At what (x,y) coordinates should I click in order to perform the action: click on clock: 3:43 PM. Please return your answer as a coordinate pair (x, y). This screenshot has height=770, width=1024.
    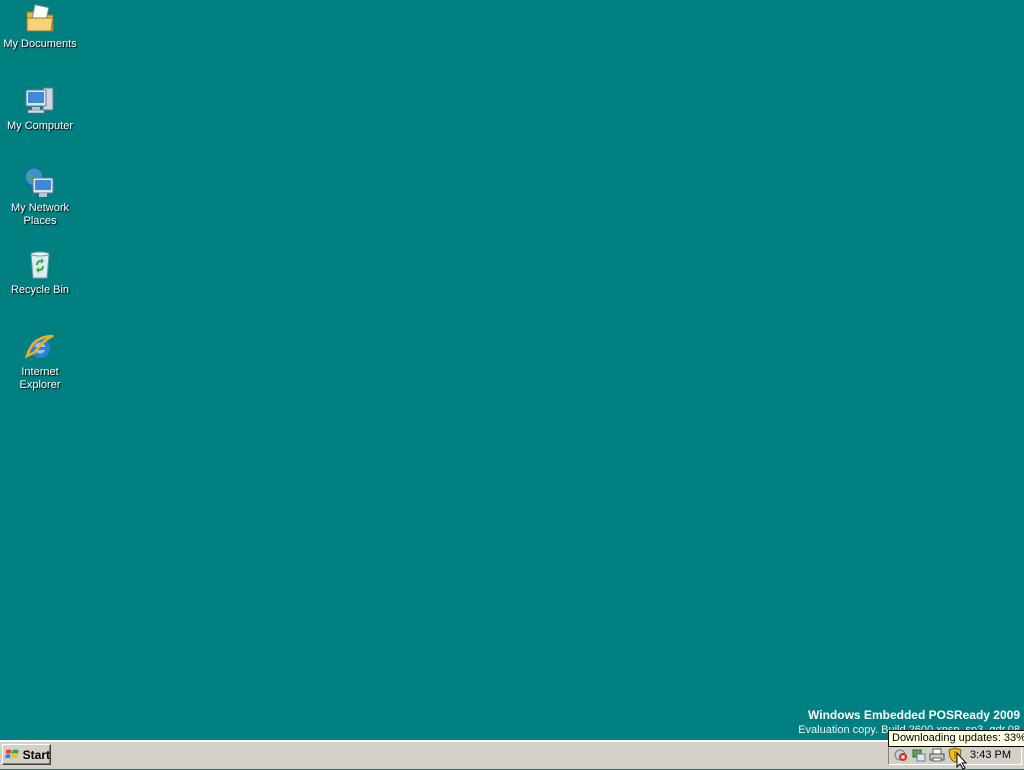
    Looking at the image, I should click on (990, 755).